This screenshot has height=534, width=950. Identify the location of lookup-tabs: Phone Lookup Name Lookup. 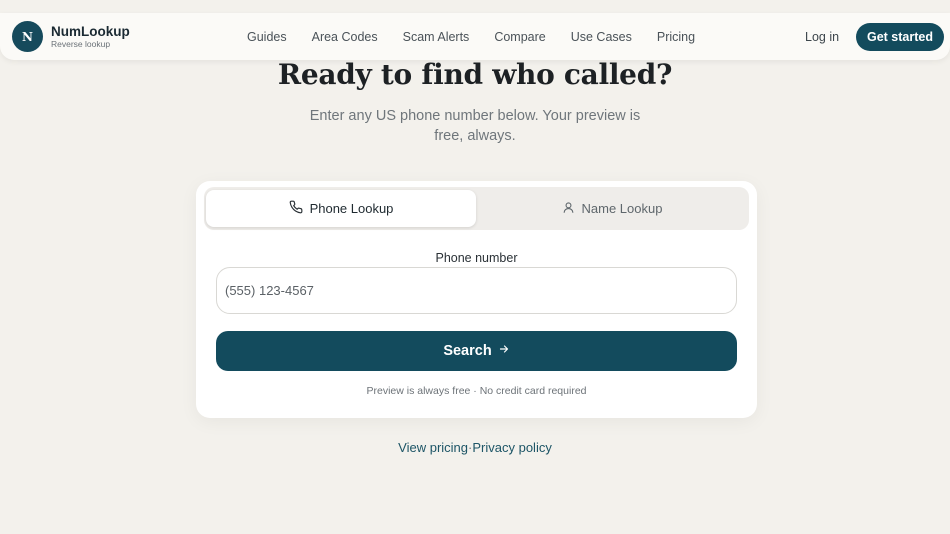
(476, 208).